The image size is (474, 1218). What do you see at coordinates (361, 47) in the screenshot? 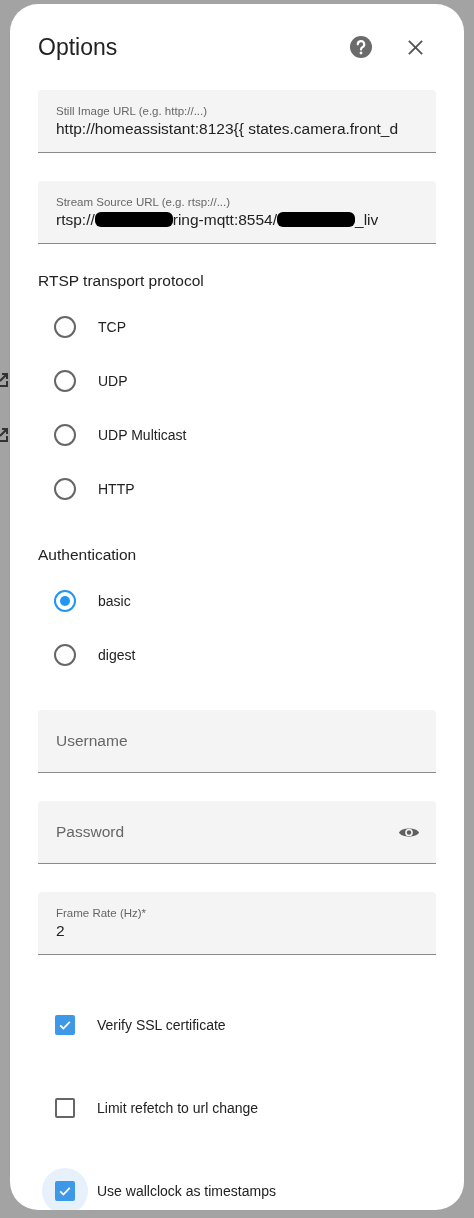
I see `help-icon` at bounding box center [361, 47].